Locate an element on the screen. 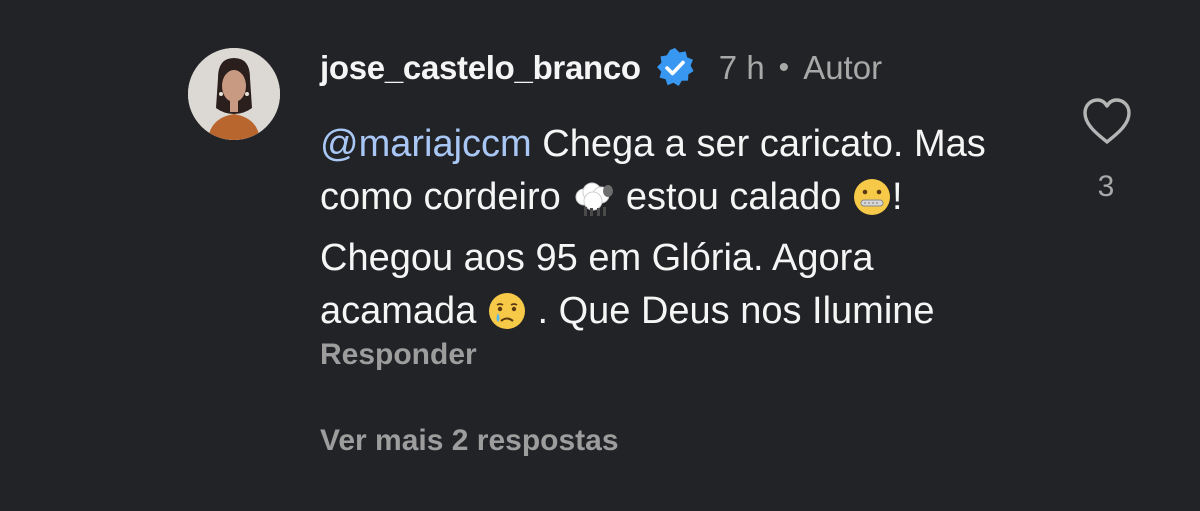 This screenshot has width=1200, height=511. avatar is located at coordinates (234, 94).